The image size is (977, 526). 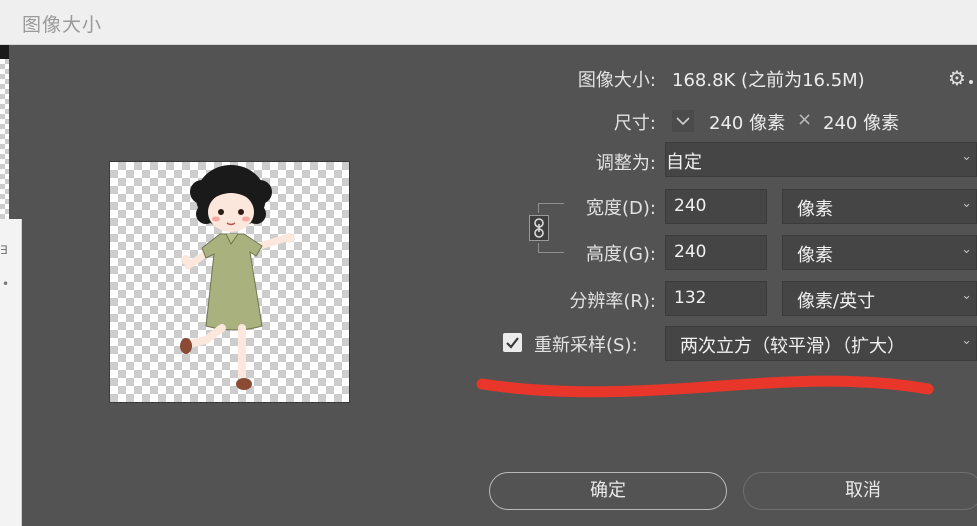 What do you see at coordinates (683, 121) in the screenshot?
I see `dimensions-units-chevron-icon` at bounding box center [683, 121].